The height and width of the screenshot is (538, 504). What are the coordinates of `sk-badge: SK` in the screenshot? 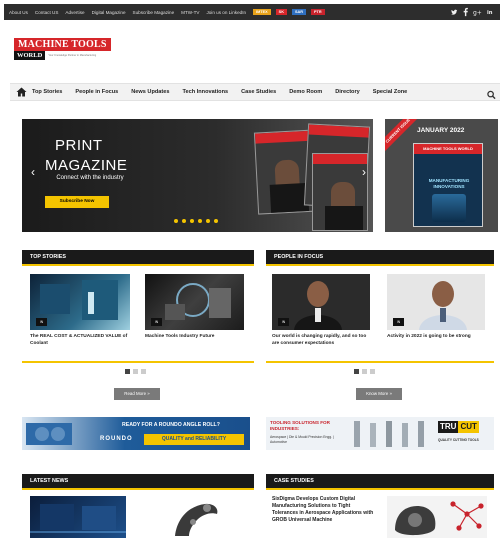 It's located at (281, 12).